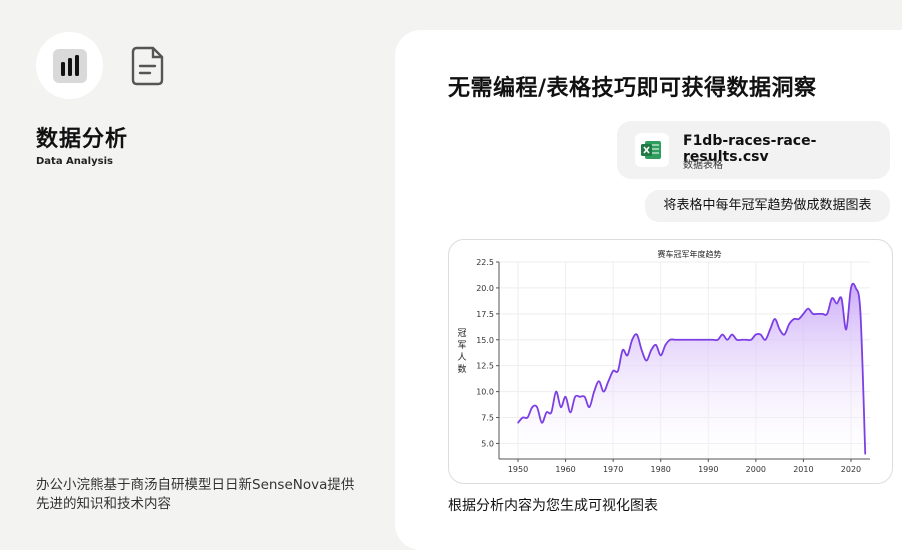  I want to click on app-icon-button, so click(69, 65).